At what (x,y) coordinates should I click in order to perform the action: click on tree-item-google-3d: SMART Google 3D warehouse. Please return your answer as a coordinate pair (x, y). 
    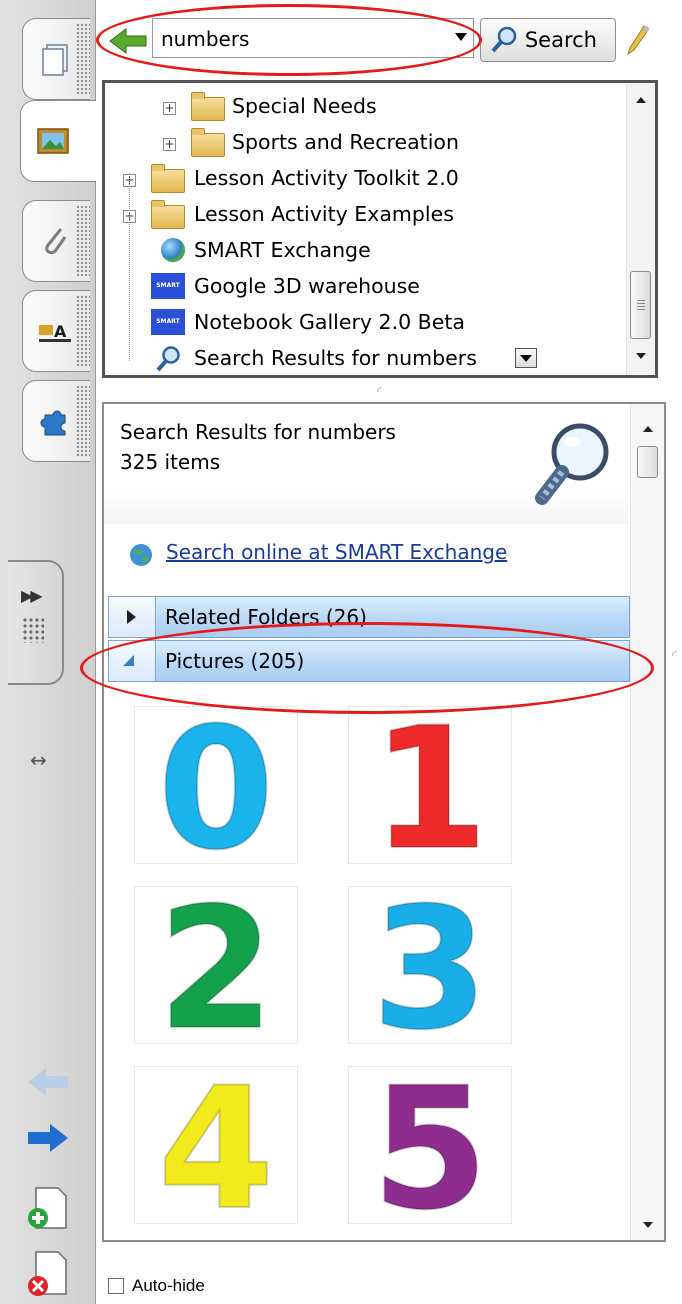
    Looking at the image, I should click on (365, 286).